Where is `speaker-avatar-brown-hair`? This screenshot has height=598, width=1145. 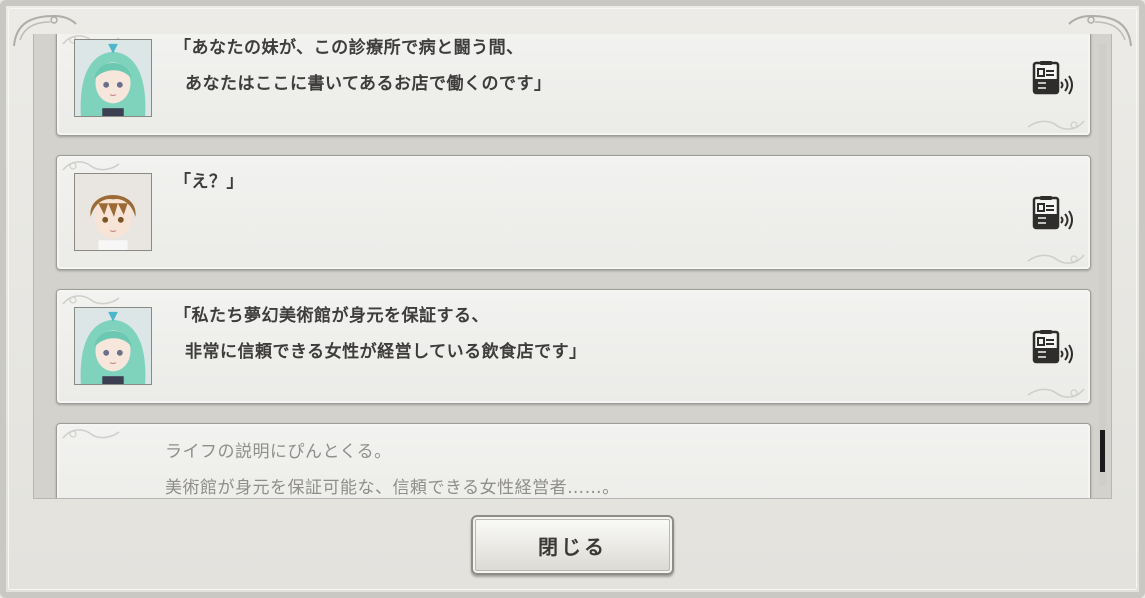 speaker-avatar-brown-hair is located at coordinates (113, 212).